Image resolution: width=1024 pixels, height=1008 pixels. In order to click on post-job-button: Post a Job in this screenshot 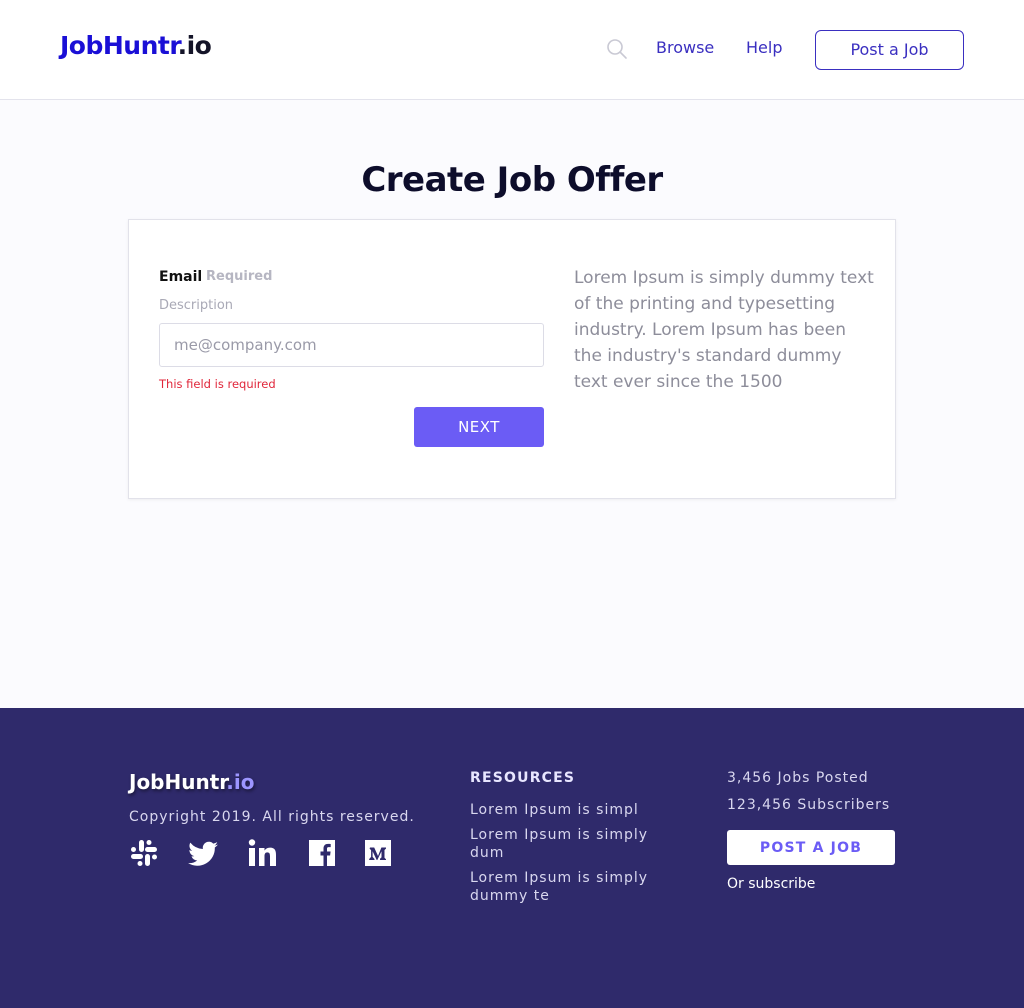, I will do `click(889, 50)`.